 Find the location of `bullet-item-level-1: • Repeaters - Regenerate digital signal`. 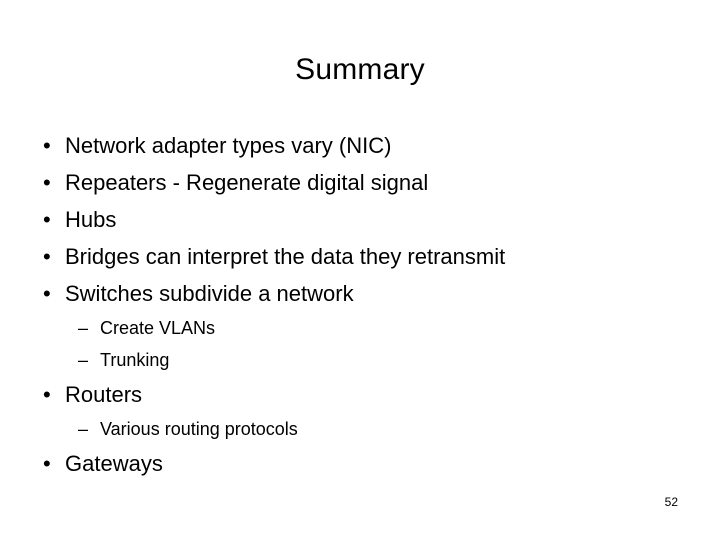

bullet-item-level-1: • Repeaters - Regenerate digital signal is located at coordinates (360, 182).